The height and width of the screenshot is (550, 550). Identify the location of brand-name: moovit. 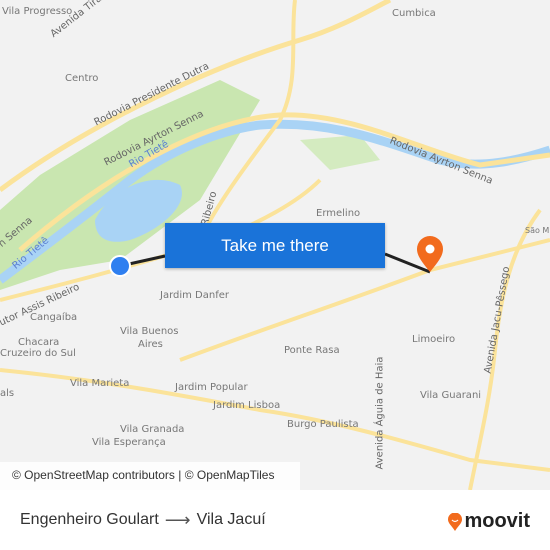
(497, 521).